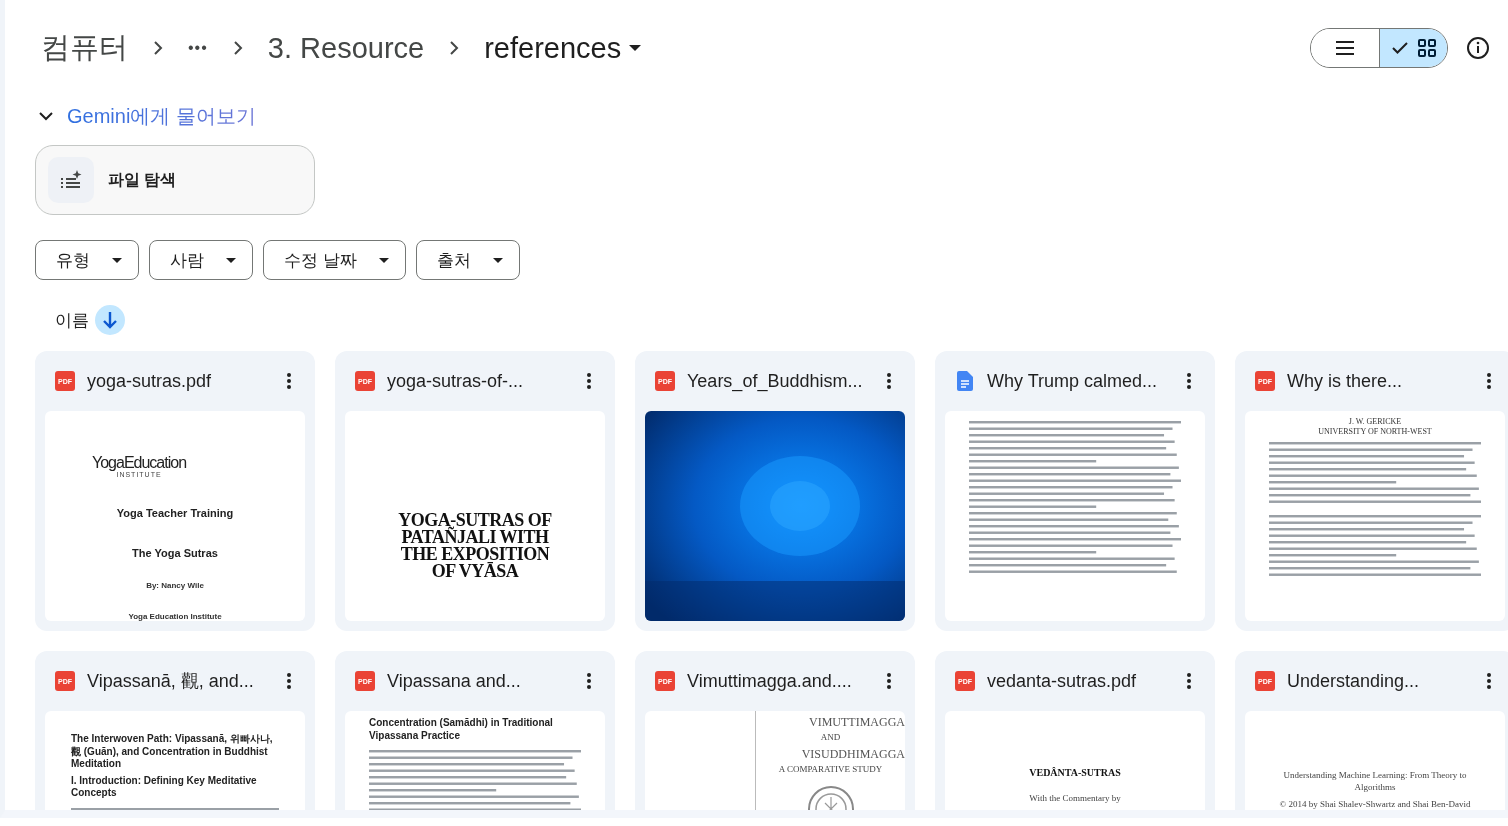  I want to click on sort-label: 이름, so click(72, 320).